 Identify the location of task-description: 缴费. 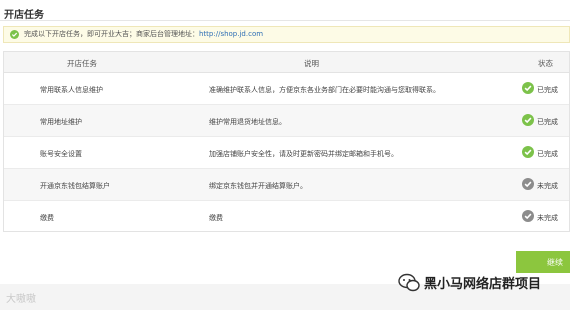
(216, 218).